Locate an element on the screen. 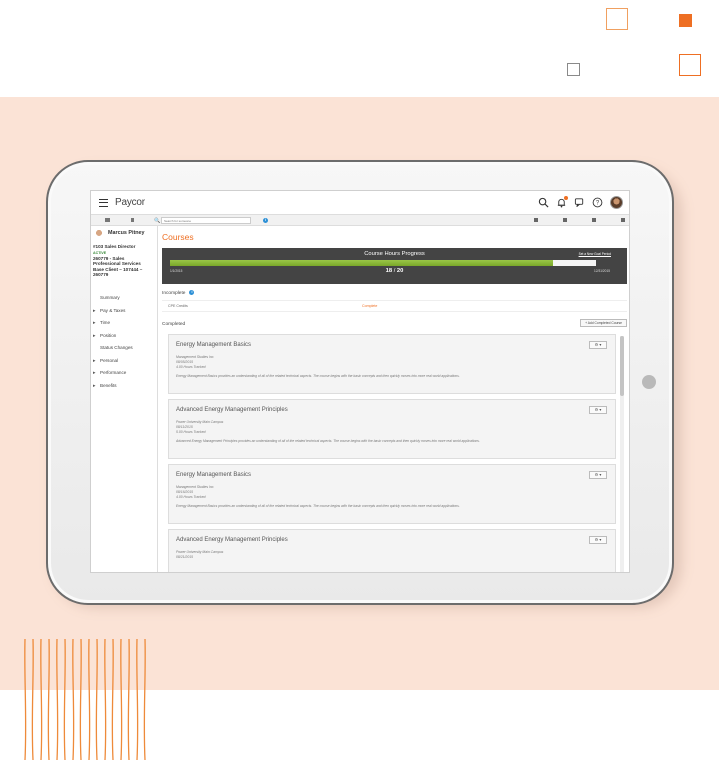 This screenshot has width=719, height=768. search-small-icon: 🔍 is located at coordinates (157, 221).